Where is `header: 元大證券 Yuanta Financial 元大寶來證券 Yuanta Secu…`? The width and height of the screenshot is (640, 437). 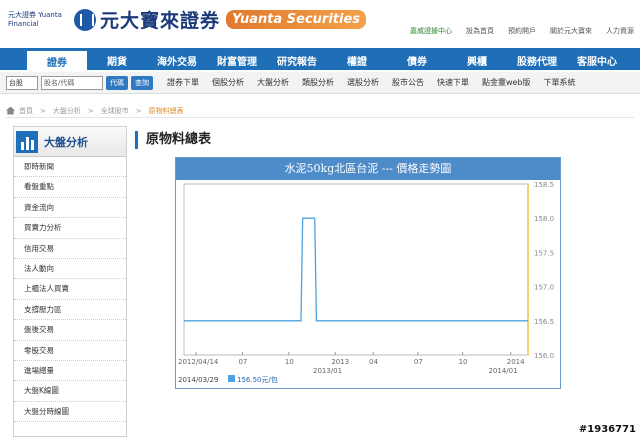
header: 元大證券 Yuanta Financial 元大寶來證券 Yuanta Secu… is located at coordinates (320, 23).